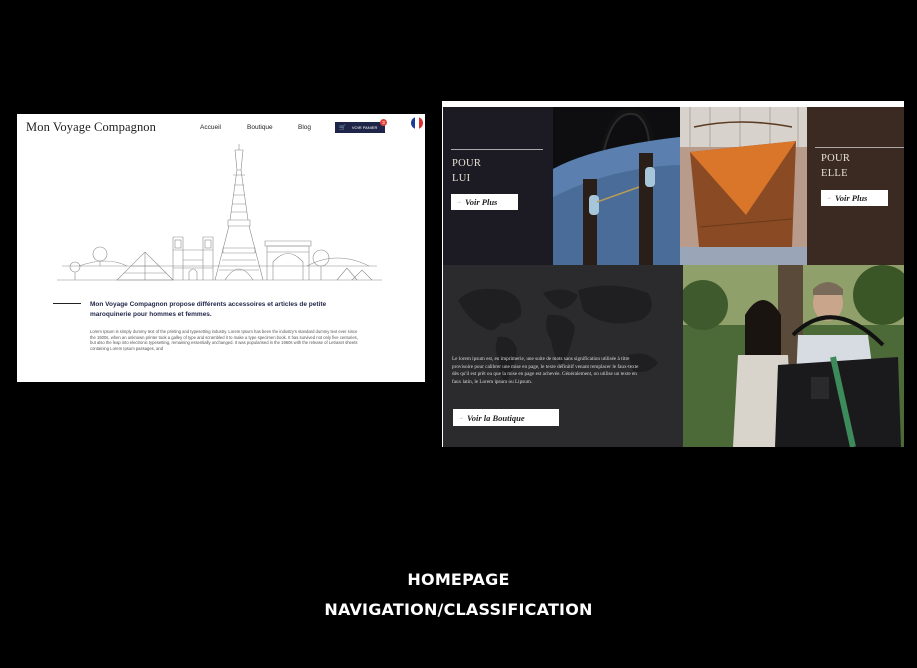 This screenshot has width=917, height=668. What do you see at coordinates (260, 127) in the screenshot?
I see `nav-link-boutique: Boutique` at bounding box center [260, 127].